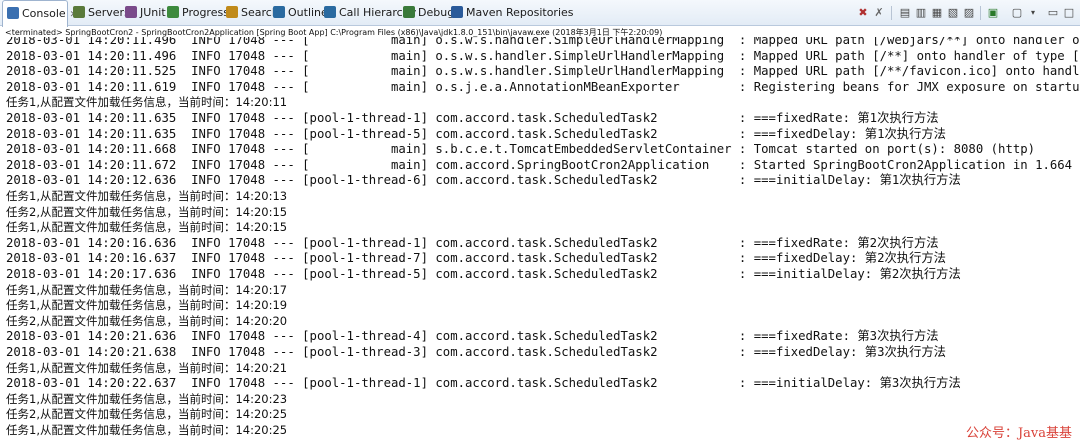 This screenshot has width=1080, height=445. Describe the element at coordinates (147, 398) in the screenshot. I see `task-output-line: 任务1,从配置文件加载任务信息，当前时间：14:20:23` at that location.